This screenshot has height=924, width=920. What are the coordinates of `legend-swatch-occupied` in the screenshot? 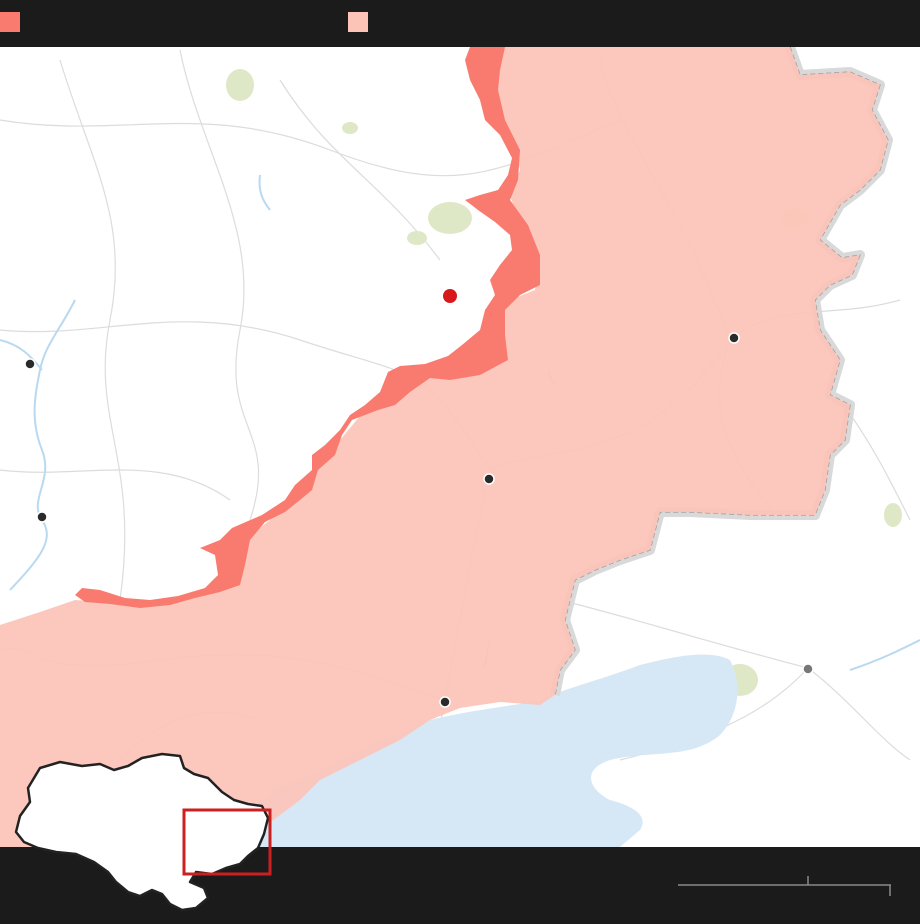 It's located at (358, 22).